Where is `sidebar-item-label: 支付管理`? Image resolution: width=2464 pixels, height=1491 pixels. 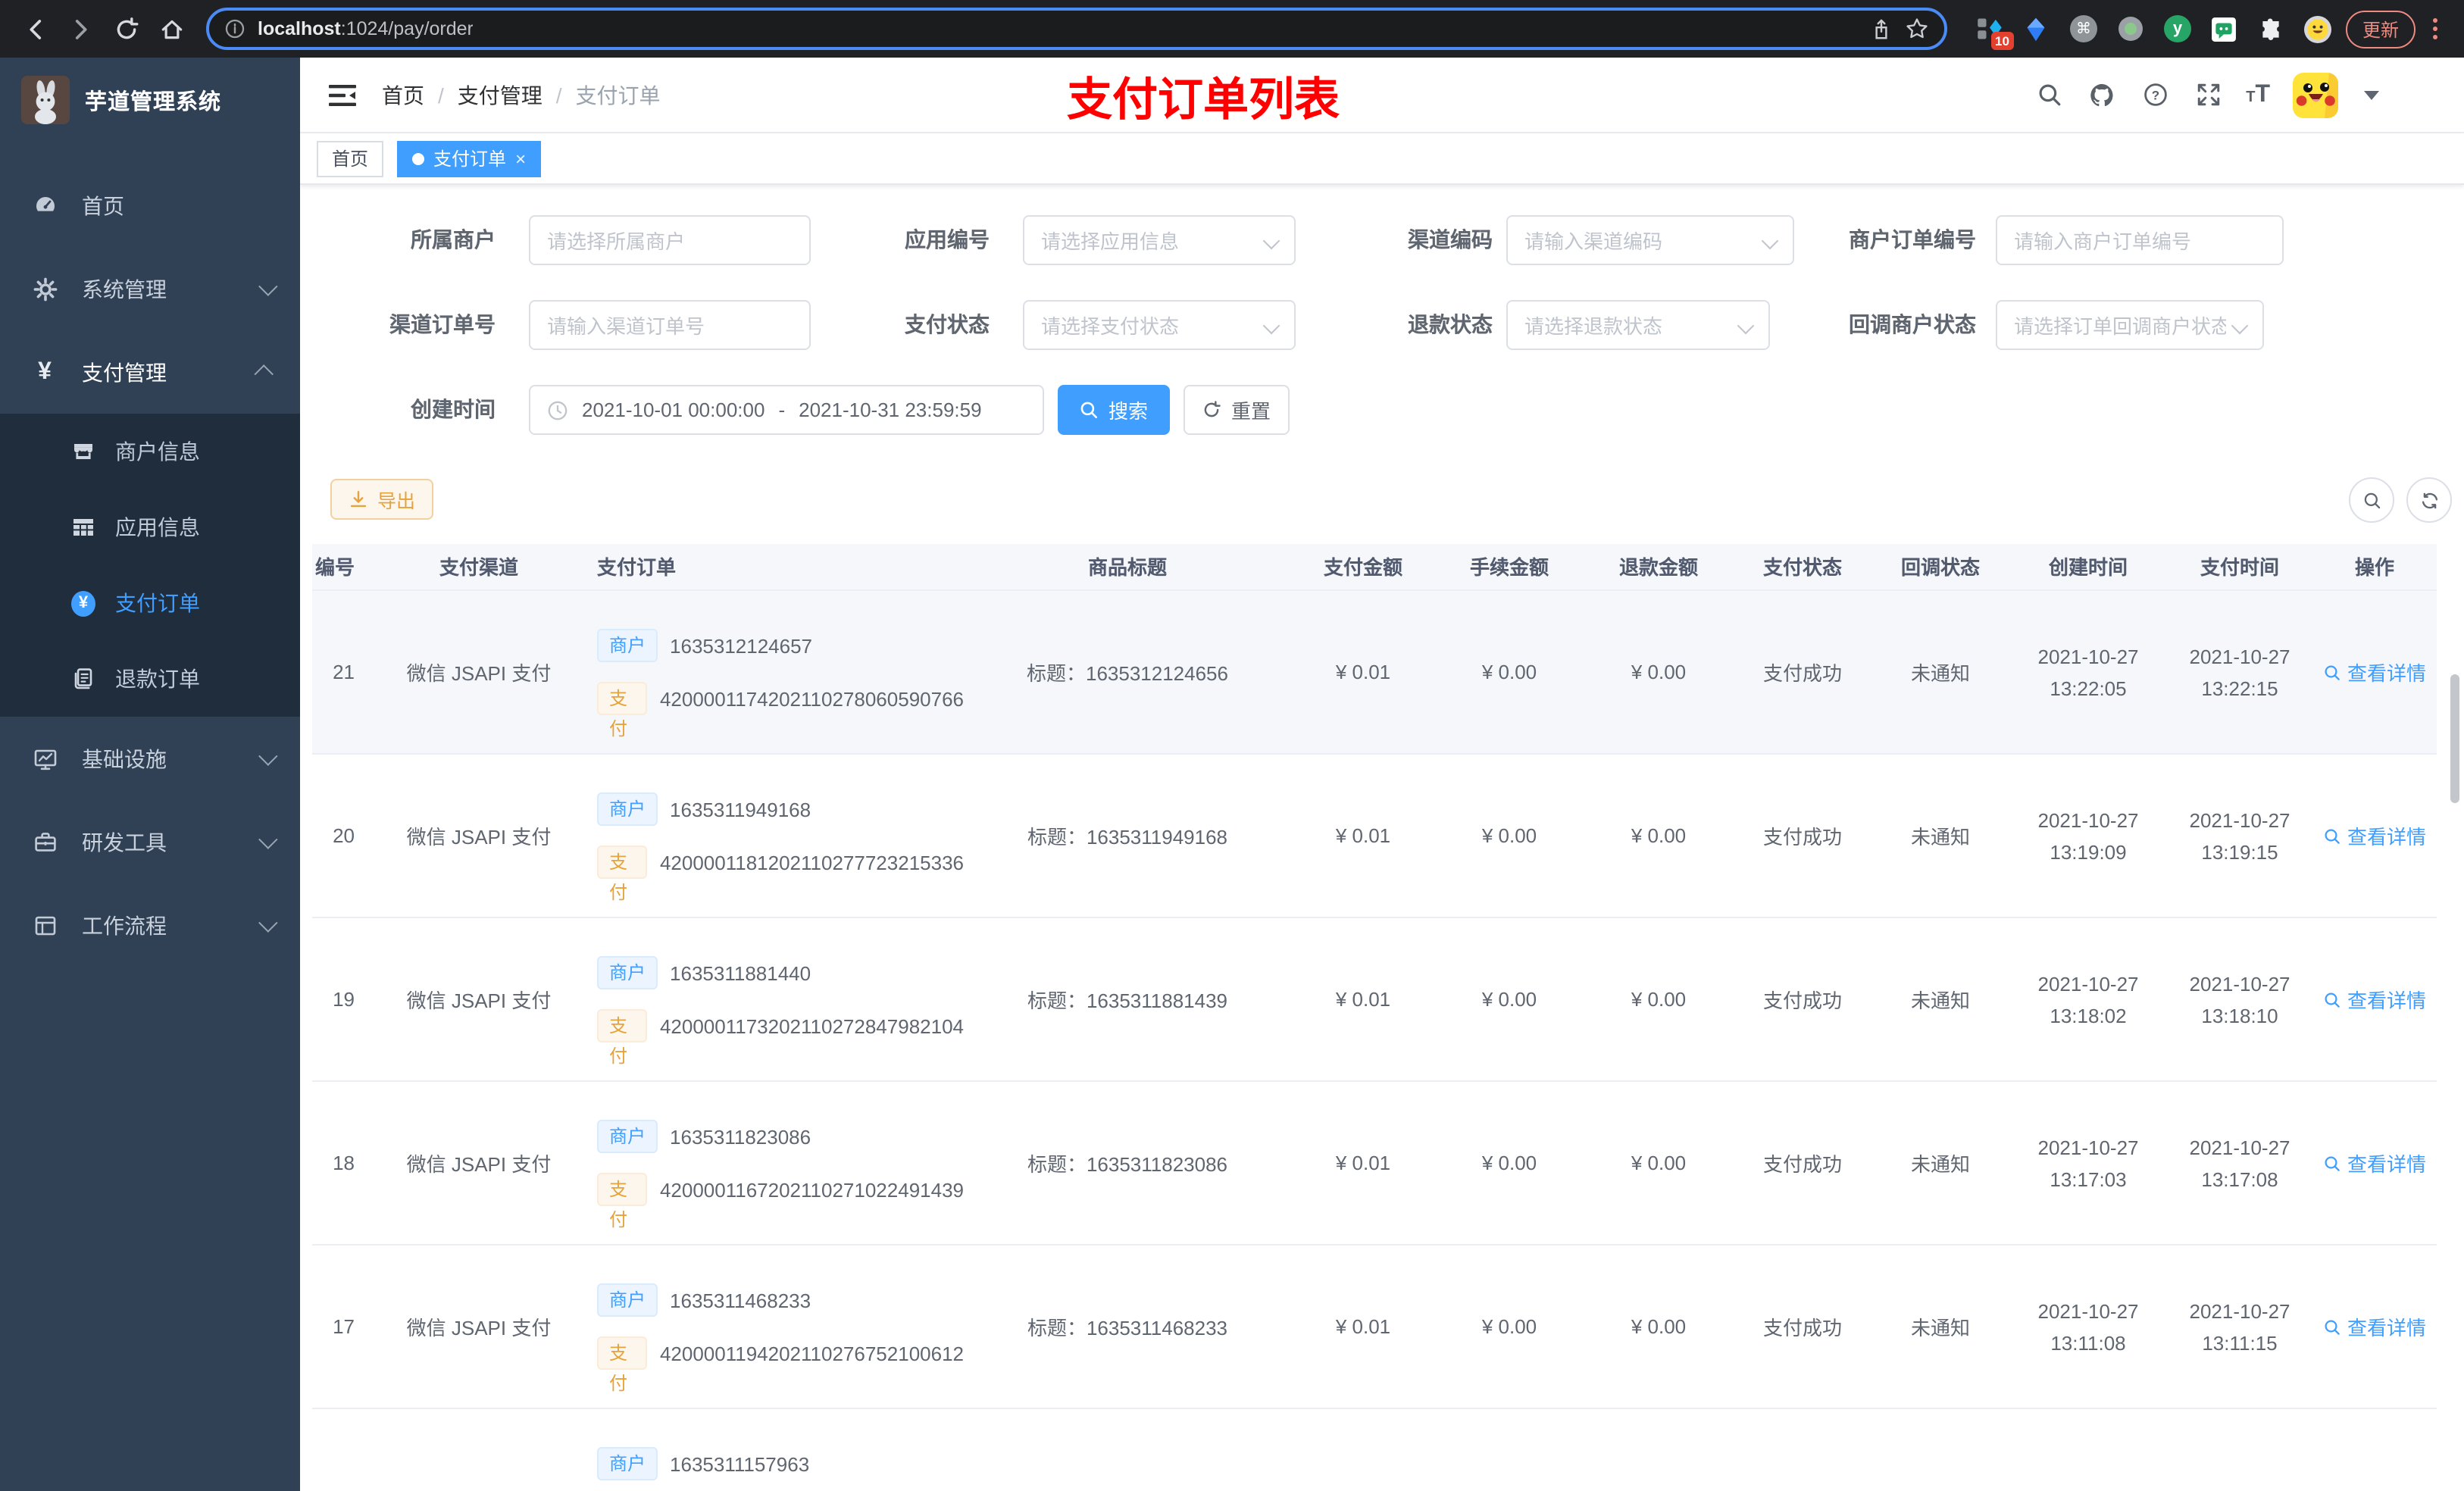
sidebar-item-label: 支付管理 is located at coordinates (124, 372).